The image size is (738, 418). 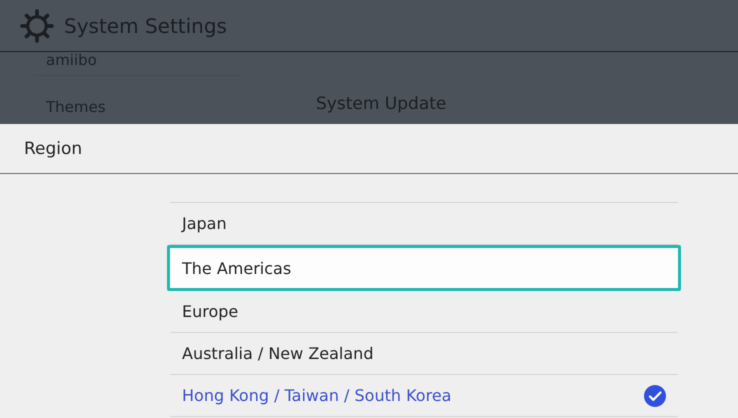 What do you see at coordinates (424, 354) in the screenshot?
I see `region-option: Australia / New Zealand` at bounding box center [424, 354].